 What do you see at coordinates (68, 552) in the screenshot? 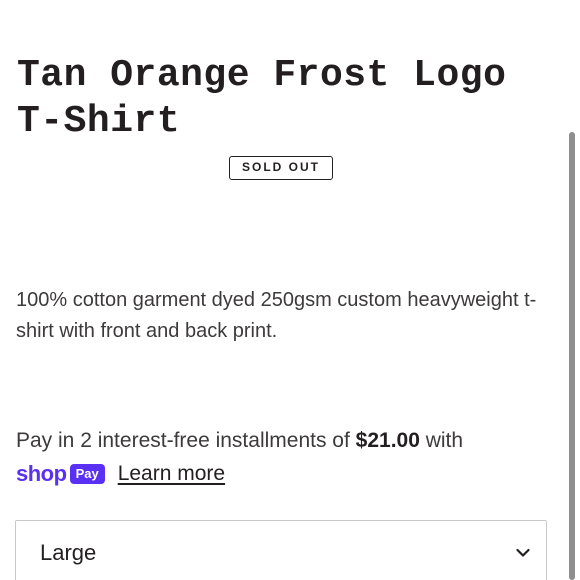
I see `size-select-value: Large` at bounding box center [68, 552].